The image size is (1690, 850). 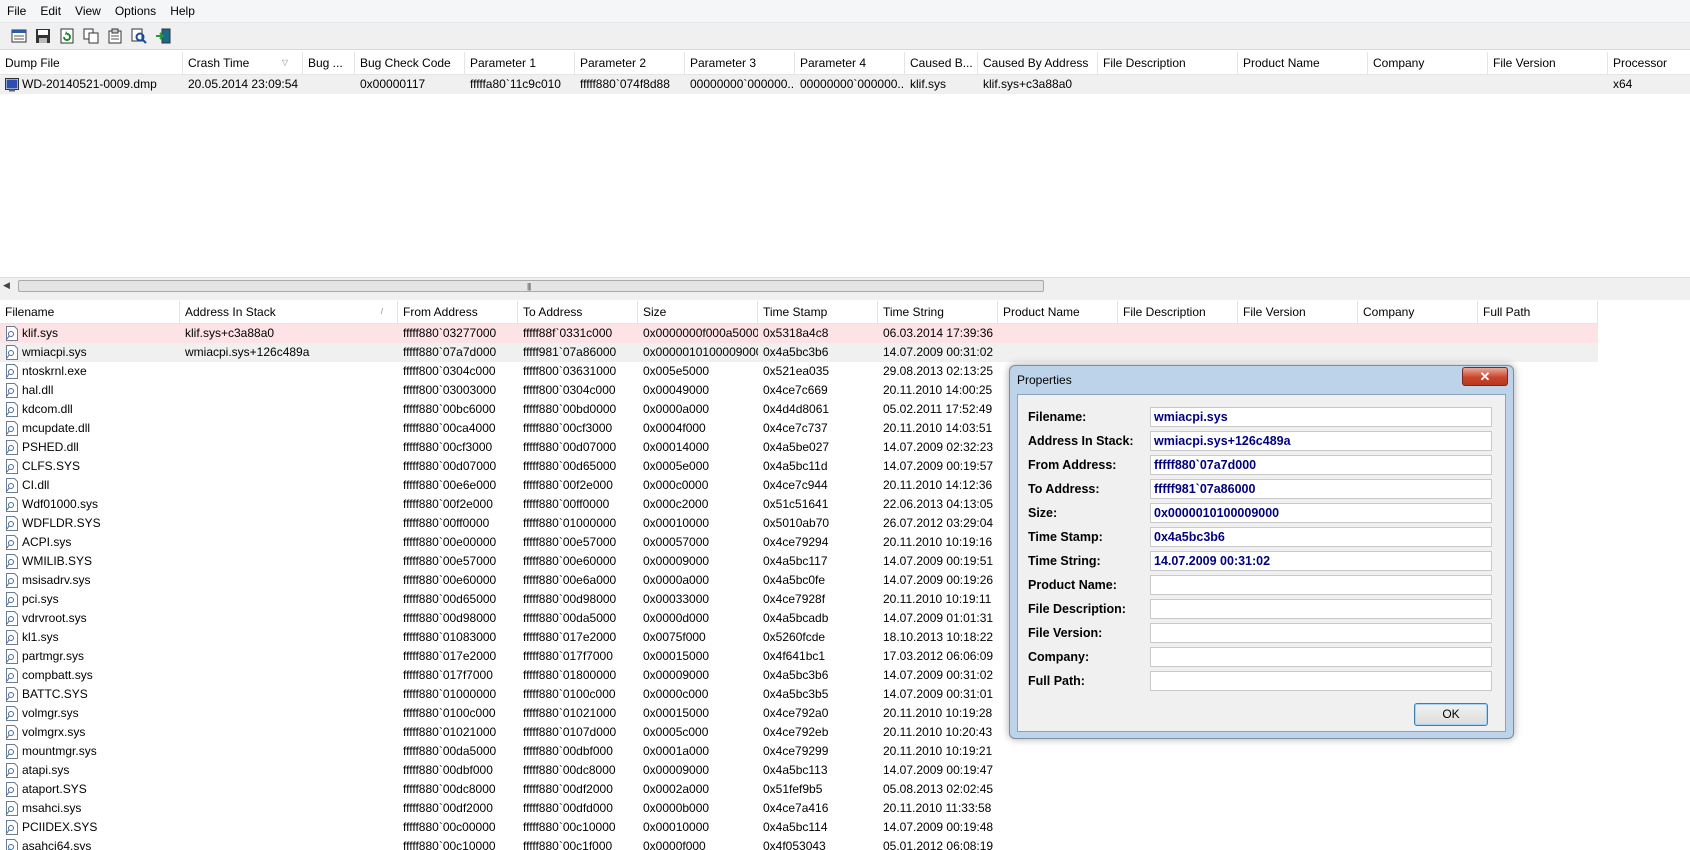 What do you see at coordinates (182, 11) in the screenshot?
I see `menu-help: Help` at bounding box center [182, 11].